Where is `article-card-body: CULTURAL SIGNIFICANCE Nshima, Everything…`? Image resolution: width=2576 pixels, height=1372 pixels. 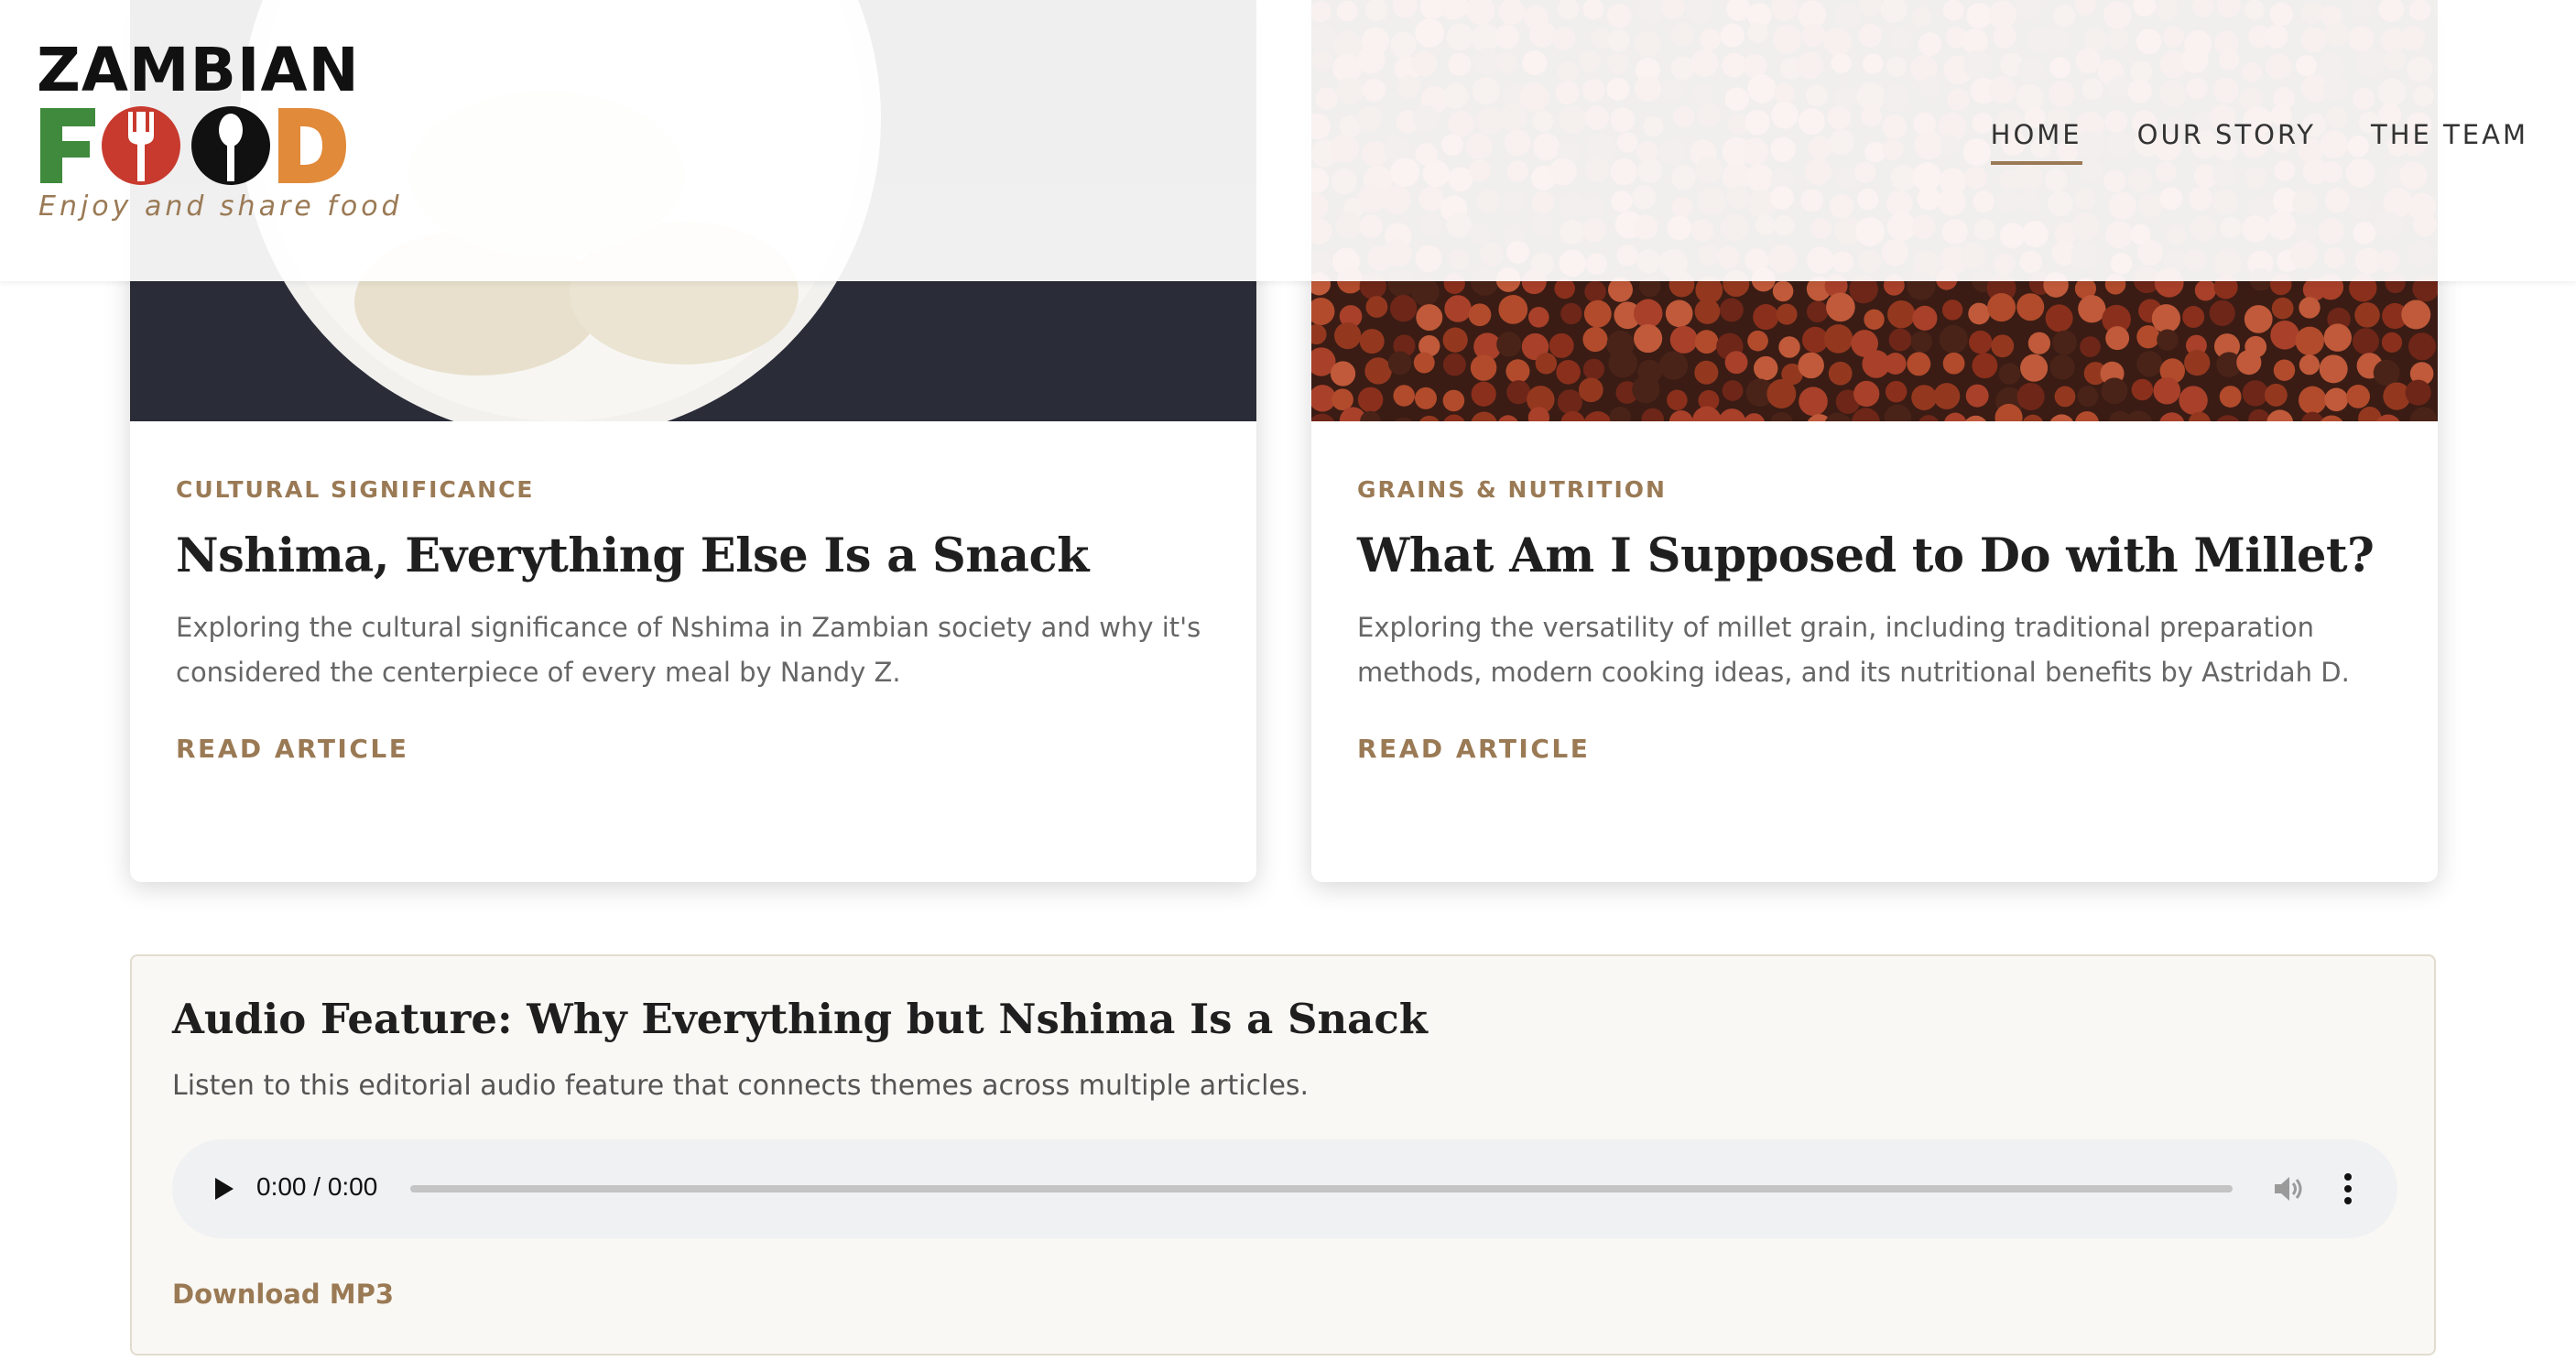 article-card-body: CULTURAL SIGNIFICANCE Nshima, Everything… is located at coordinates (693, 620).